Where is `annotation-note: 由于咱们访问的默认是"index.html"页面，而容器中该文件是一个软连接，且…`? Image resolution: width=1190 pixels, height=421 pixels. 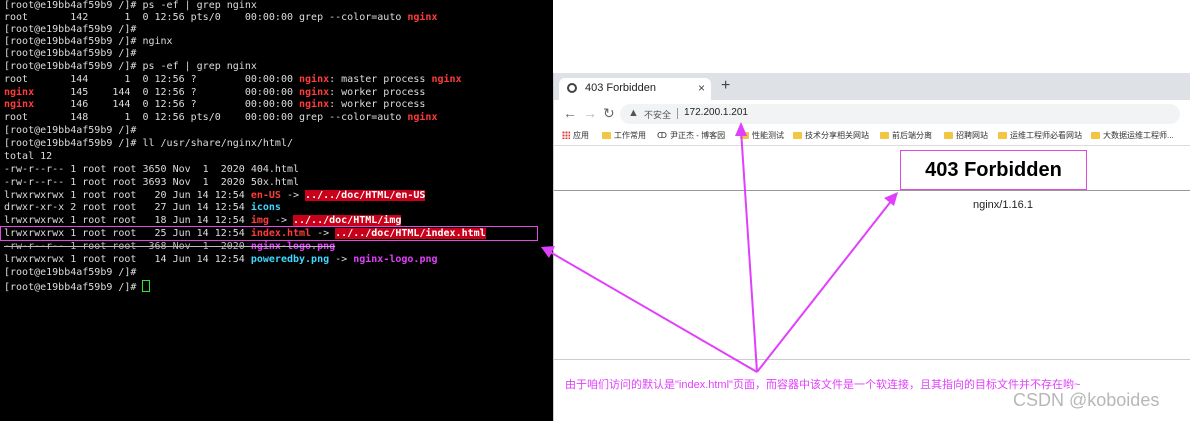 annotation-note: 由于咱们访问的默认是"index.html"页面，而容器中该文件是一个软连接，且… is located at coordinates (823, 385).